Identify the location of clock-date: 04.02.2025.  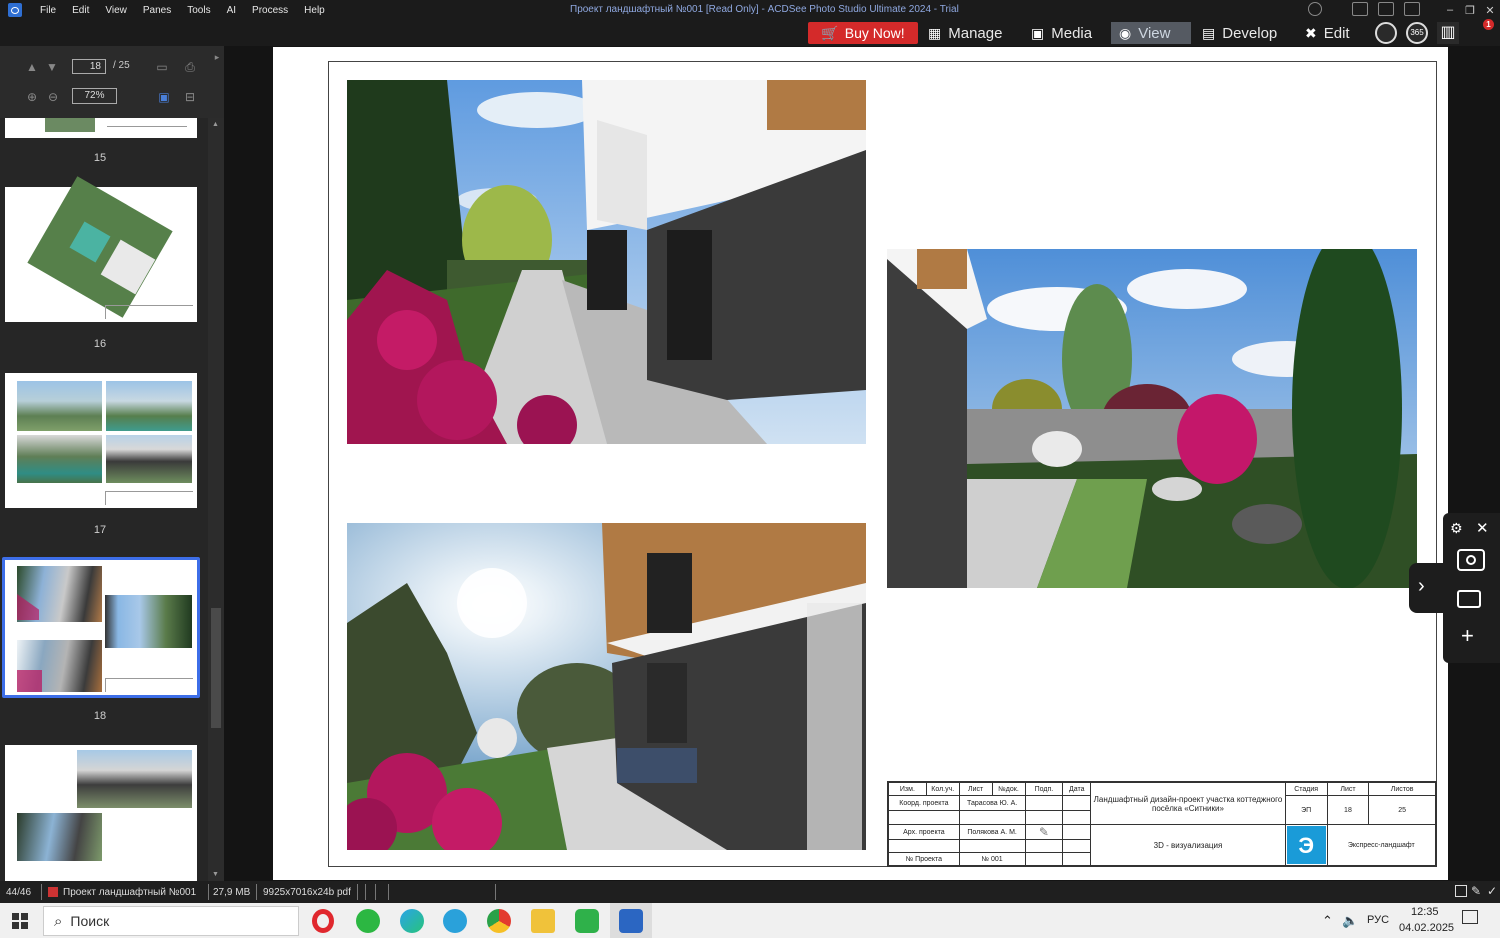
(1426, 928).